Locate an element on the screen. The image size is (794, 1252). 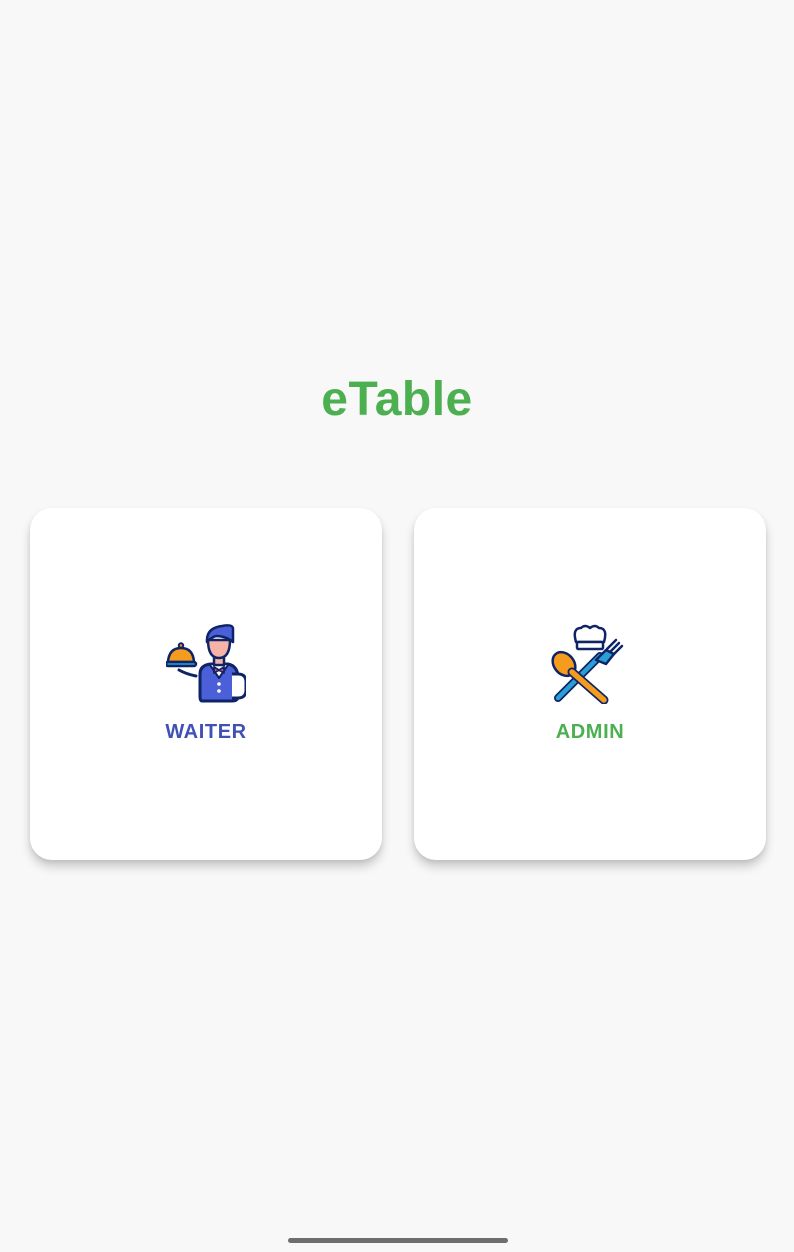
admin-card: ADMIN is located at coordinates (590, 684).